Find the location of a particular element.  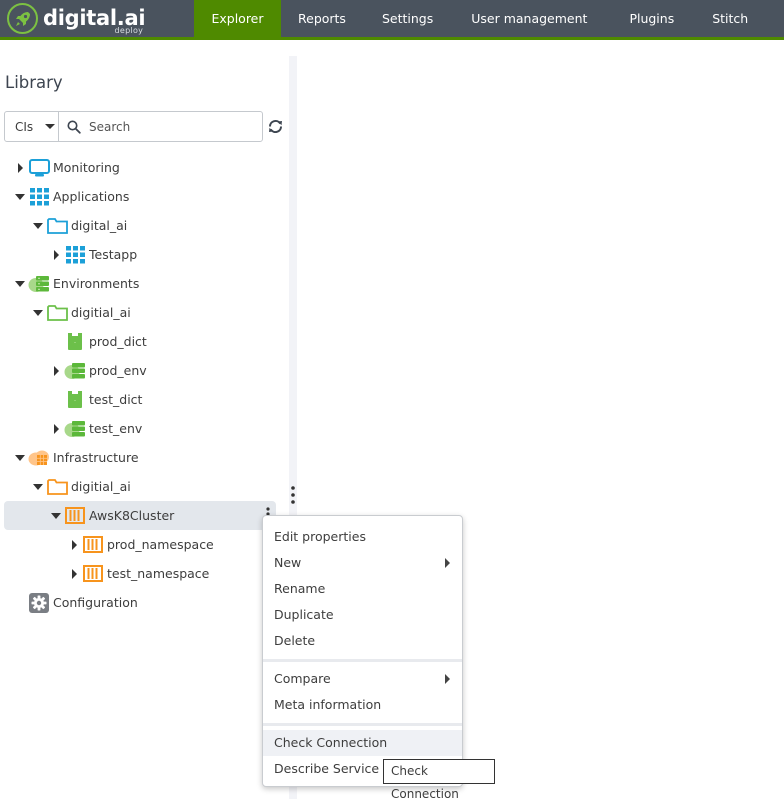

tree-item-test-env: test_env is located at coordinates (96, 428).